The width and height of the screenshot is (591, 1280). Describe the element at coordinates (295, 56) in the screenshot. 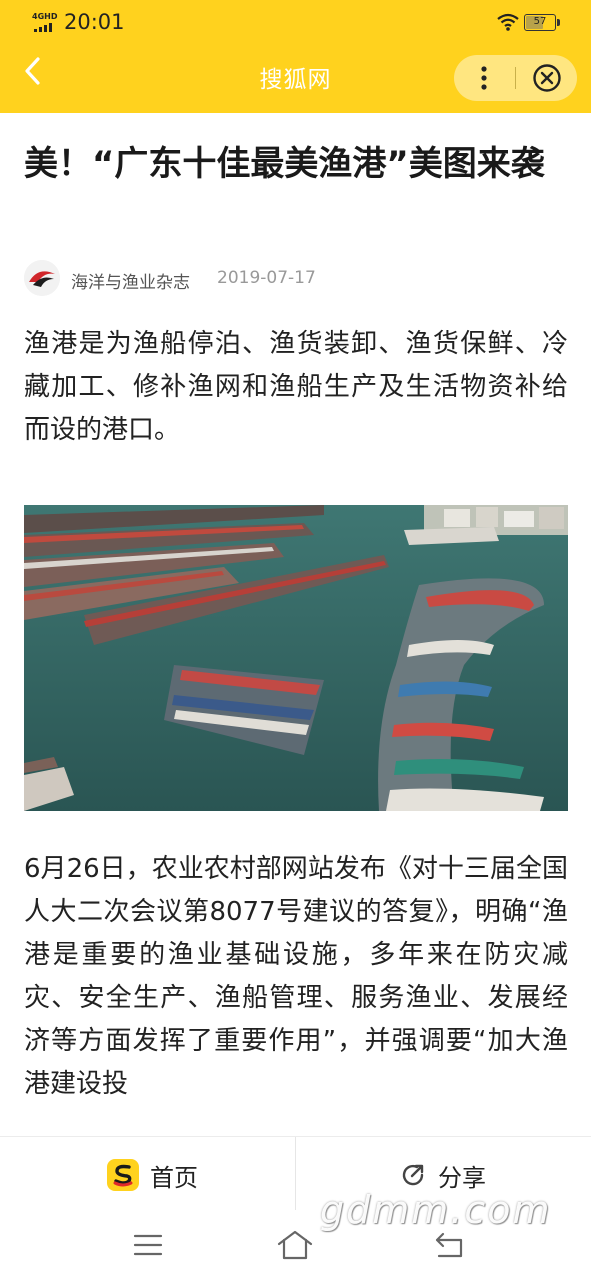

I see `app-header: 4GHD 20:01 57 搜狐网` at that location.